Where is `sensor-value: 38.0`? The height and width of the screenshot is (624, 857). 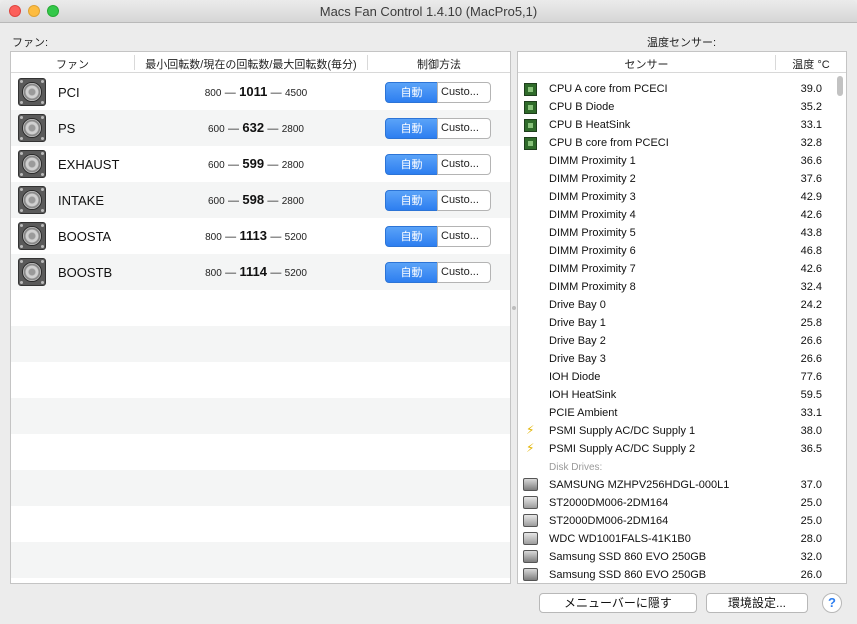
sensor-value: 38.0 is located at coordinates (811, 431).